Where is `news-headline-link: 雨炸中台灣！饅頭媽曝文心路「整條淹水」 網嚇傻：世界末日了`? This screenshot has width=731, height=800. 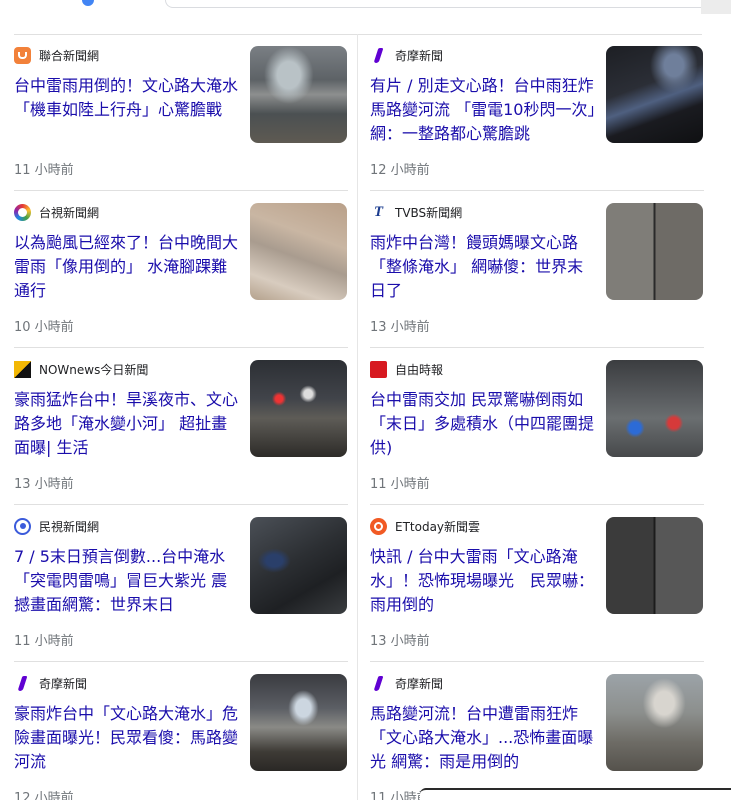 news-headline-link: 雨炸中台灣！饅頭媽曝文心路「整條淹水」 網嚇傻：世界末日了 is located at coordinates (484, 267).